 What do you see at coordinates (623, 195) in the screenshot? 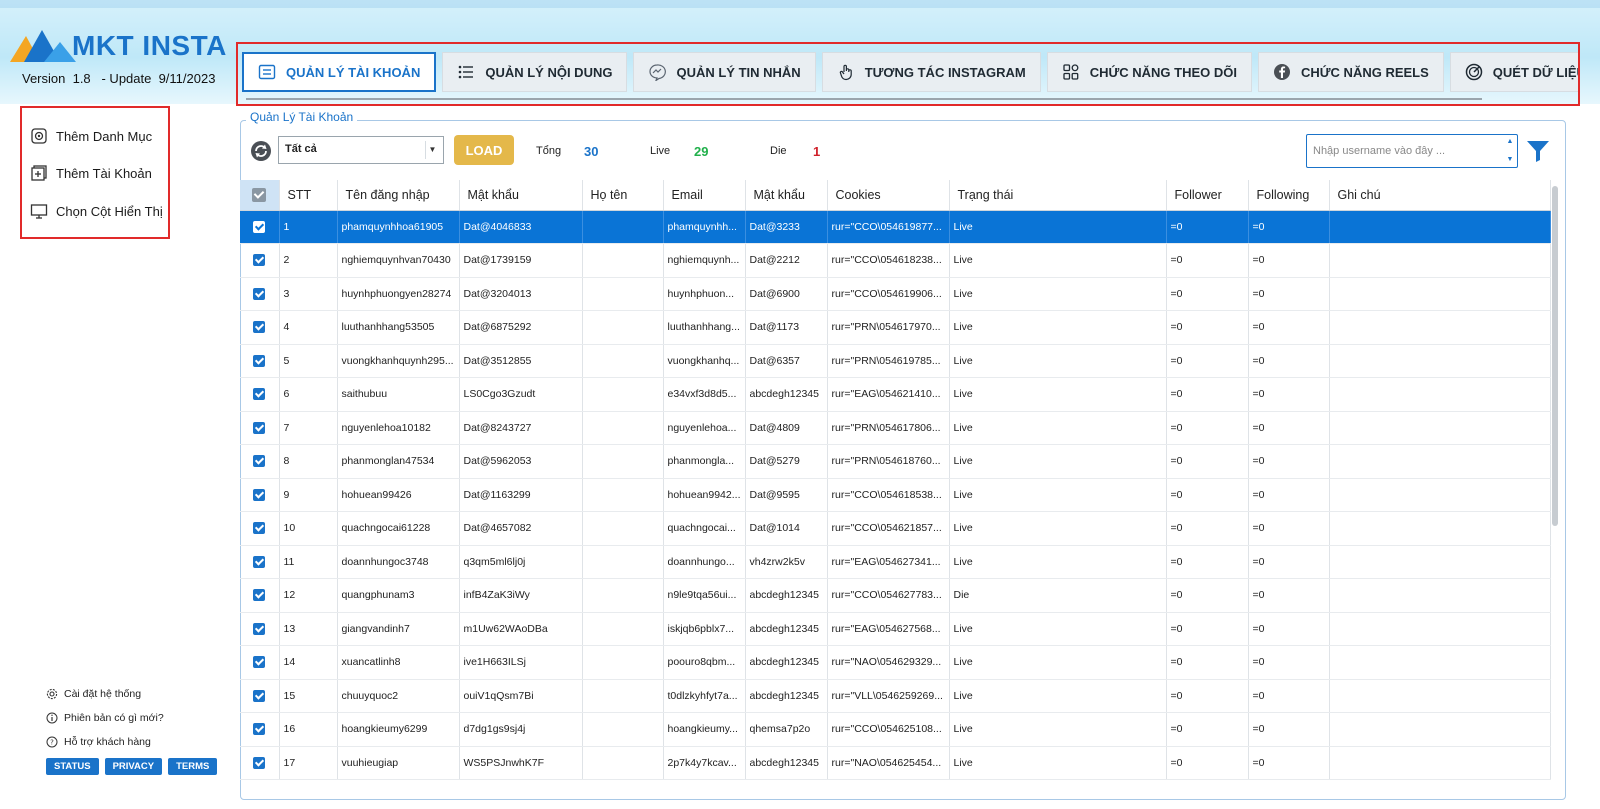
I see `column-header: Họ tên` at bounding box center [623, 195].